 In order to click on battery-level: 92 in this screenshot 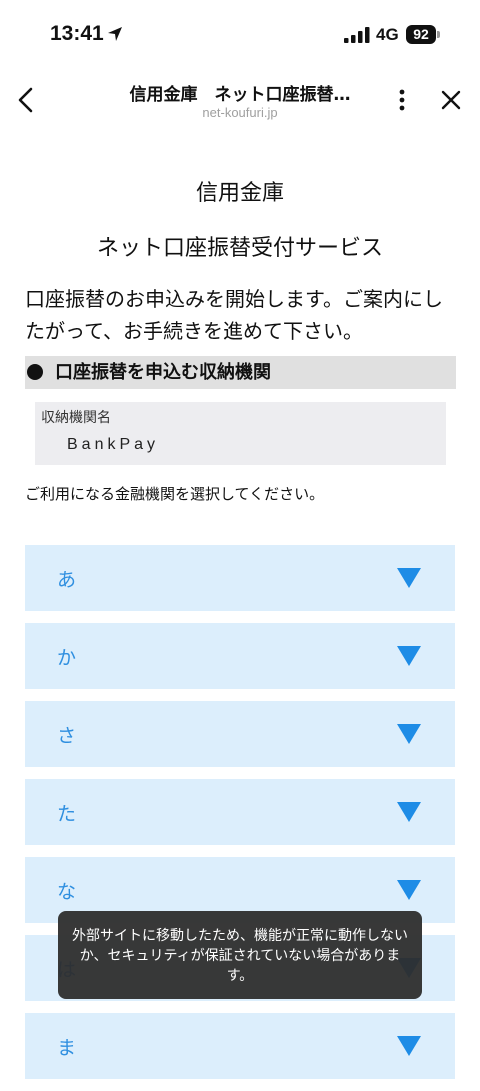, I will do `click(421, 34)`.